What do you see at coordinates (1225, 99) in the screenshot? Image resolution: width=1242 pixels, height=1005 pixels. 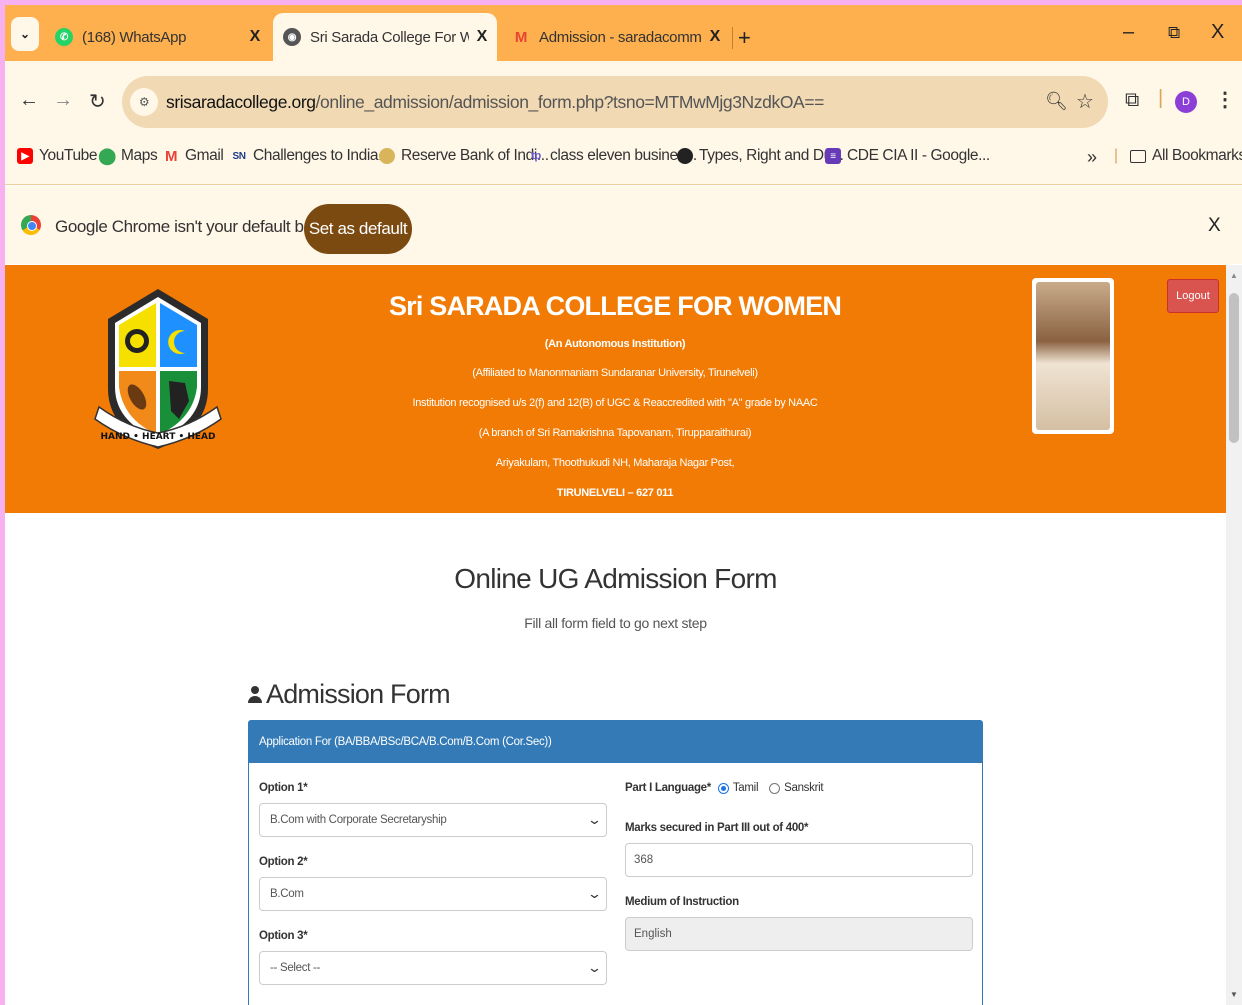 I see `menu-kebab-icon: ⋮` at bounding box center [1225, 99].